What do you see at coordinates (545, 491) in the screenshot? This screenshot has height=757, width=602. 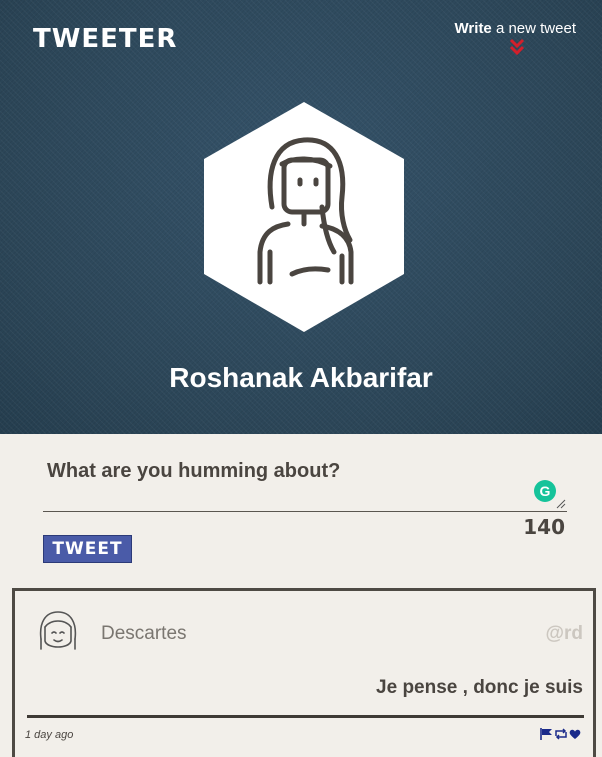 I see `grammarly-icon: G` at bounding box center [545, 491].